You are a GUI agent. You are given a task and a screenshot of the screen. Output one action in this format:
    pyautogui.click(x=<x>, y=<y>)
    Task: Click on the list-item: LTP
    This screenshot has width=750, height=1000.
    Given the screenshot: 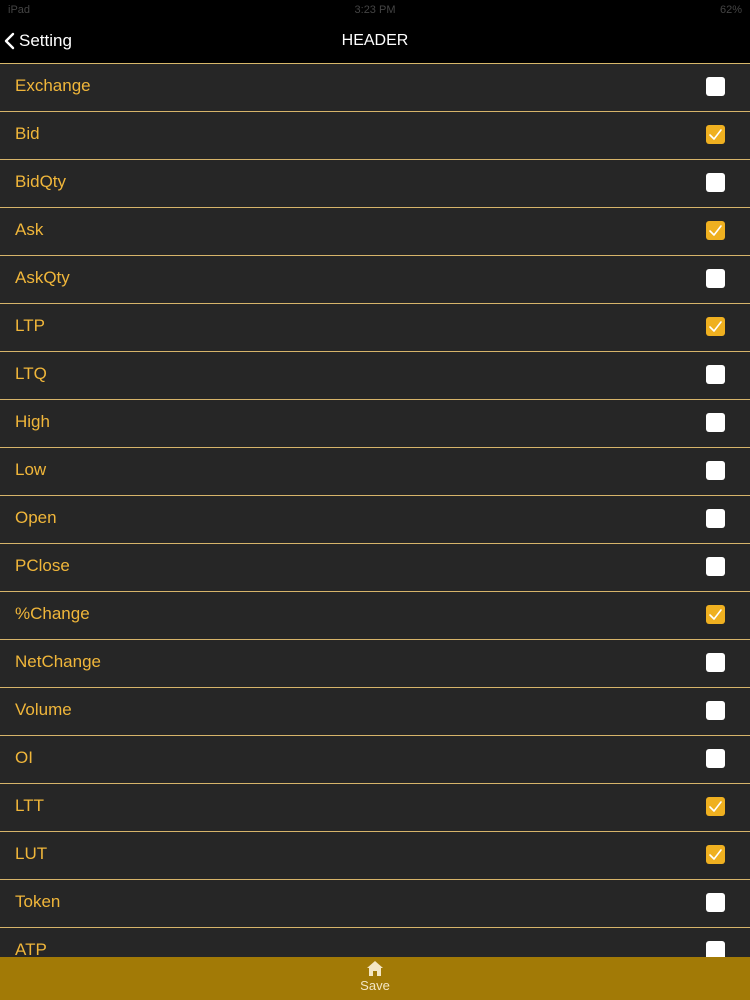 What is the action you would take?
    pyautogui.click(x=375, y=328)
    